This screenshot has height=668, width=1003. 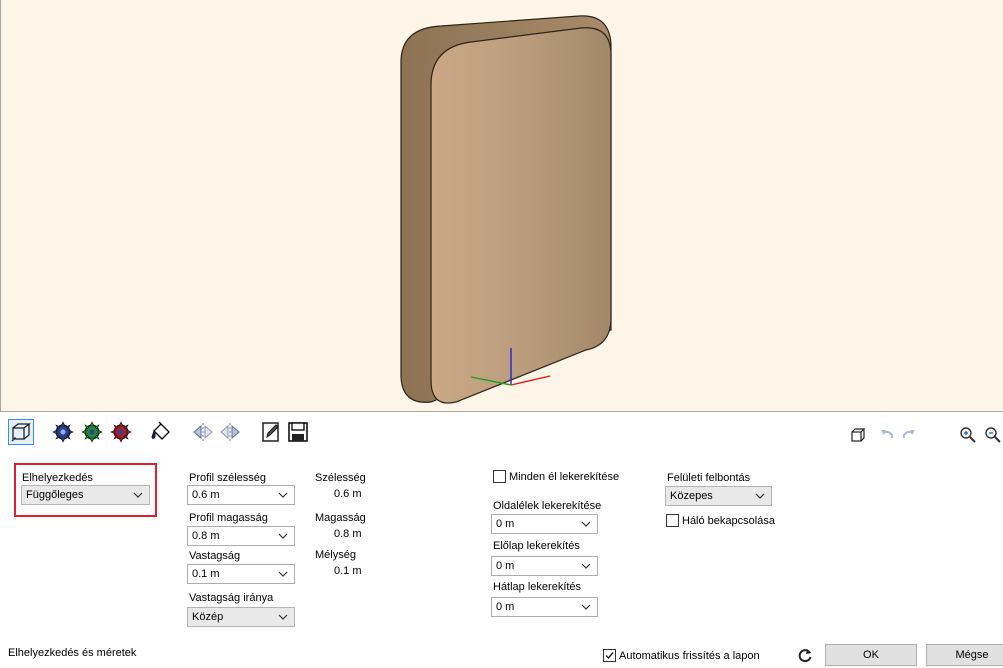 What do you see at coordinates (909, 435) in the screenshot?
I see `redo-icon` at bounding box center [909, 435].